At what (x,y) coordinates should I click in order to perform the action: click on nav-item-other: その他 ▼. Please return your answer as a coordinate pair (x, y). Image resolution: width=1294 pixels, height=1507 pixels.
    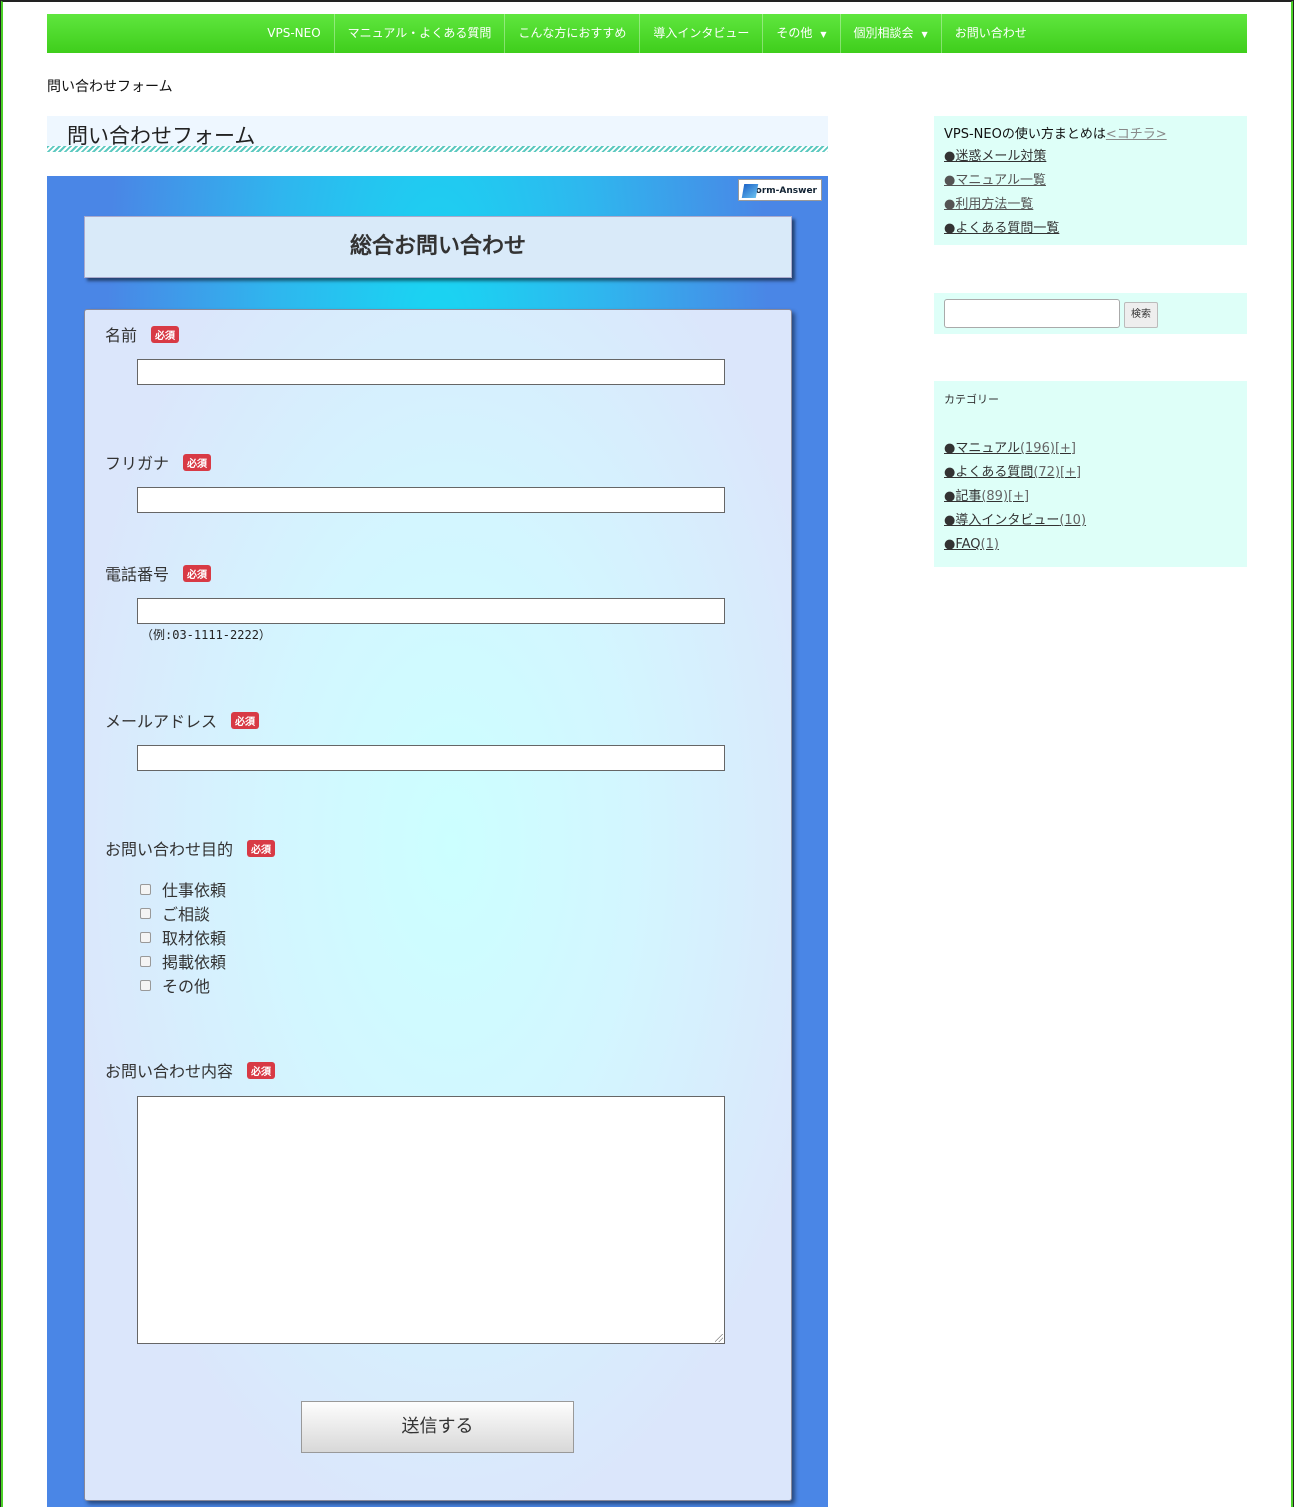
    Looking at the image, I should click on (802, 33).